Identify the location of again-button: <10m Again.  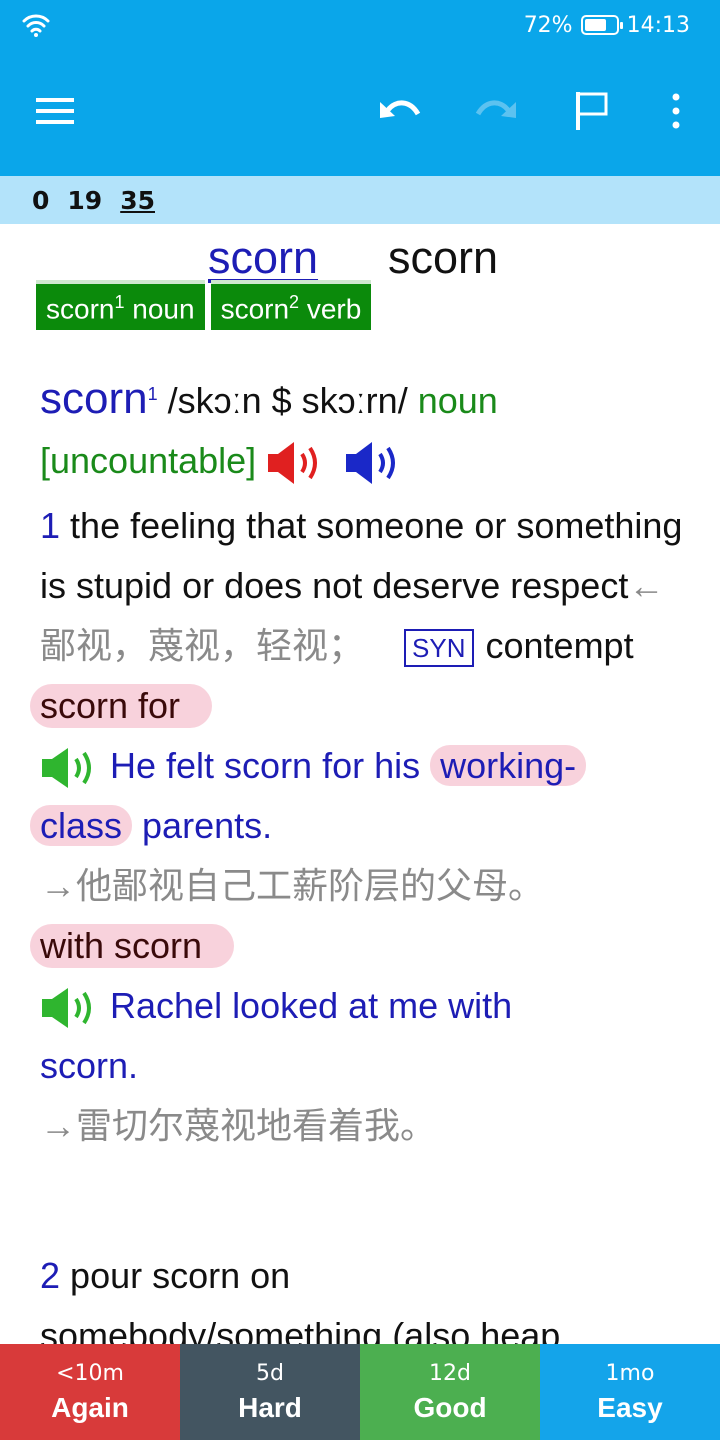
(90, 1392).